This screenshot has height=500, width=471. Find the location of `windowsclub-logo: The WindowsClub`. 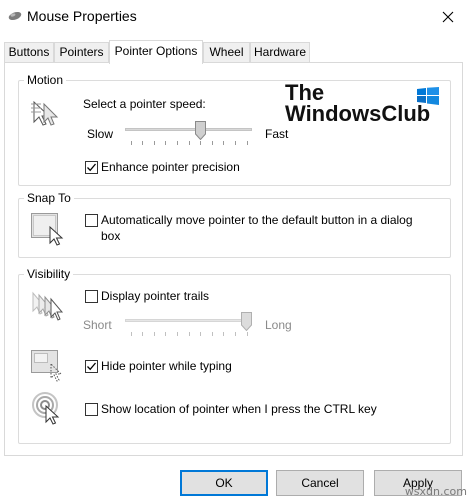

windowsclub-logo: The WindowsClub is located at coordinates (362, 103).